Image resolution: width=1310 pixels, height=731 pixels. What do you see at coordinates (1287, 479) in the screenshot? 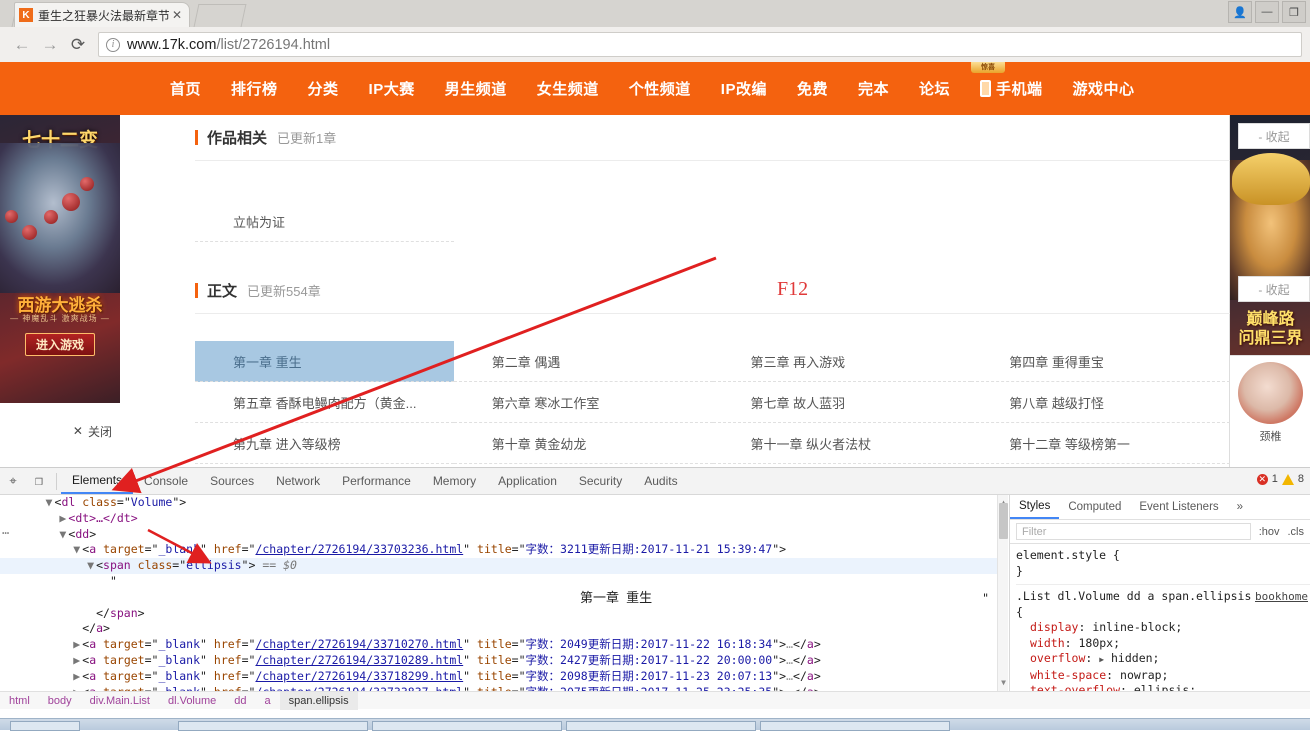
I see `warning-icon` at bounding box center [1287, 479].